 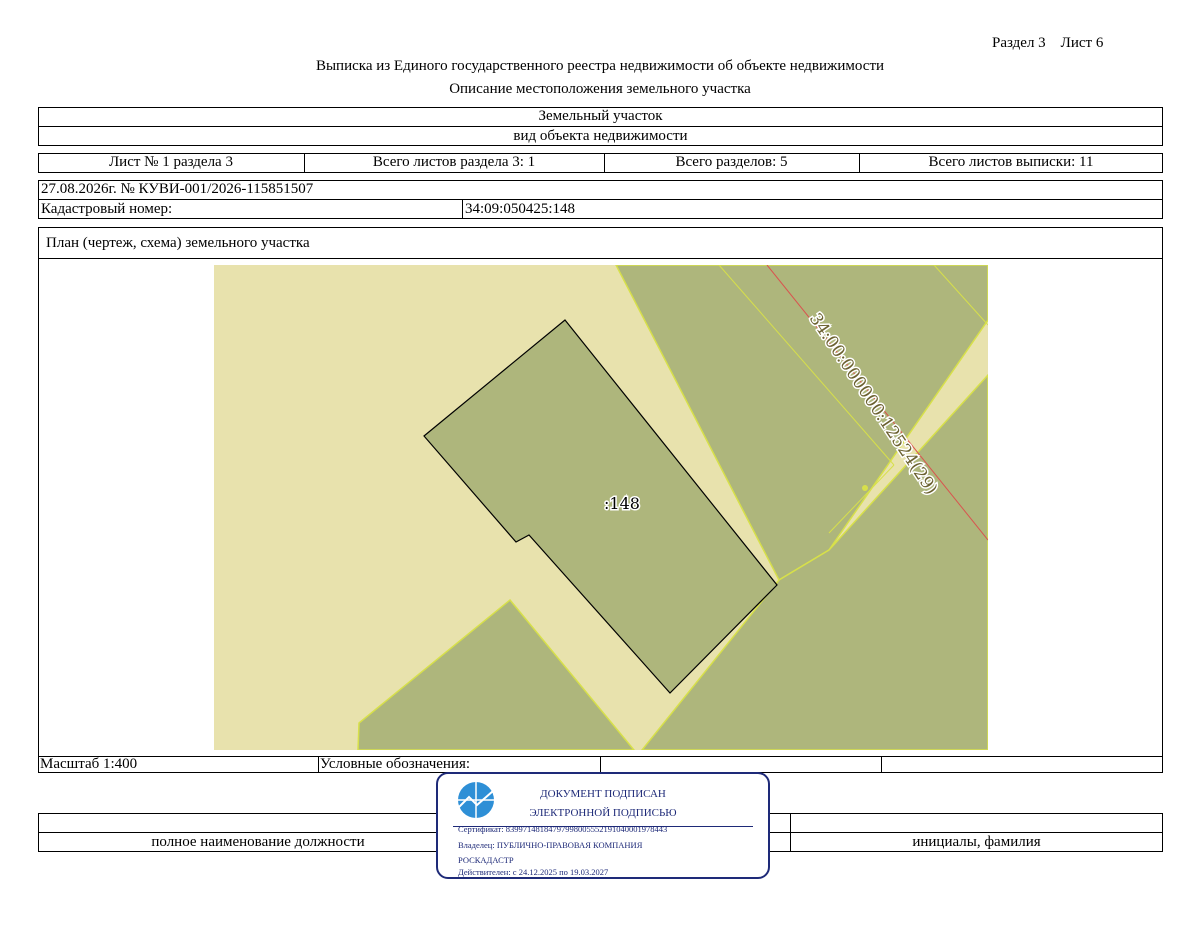 What do you see at coordinates (1011, 162) in the screenshot?
I see `total-extract-sheets: Всего листов выписки: 11` at bounding box center [1011, 162].